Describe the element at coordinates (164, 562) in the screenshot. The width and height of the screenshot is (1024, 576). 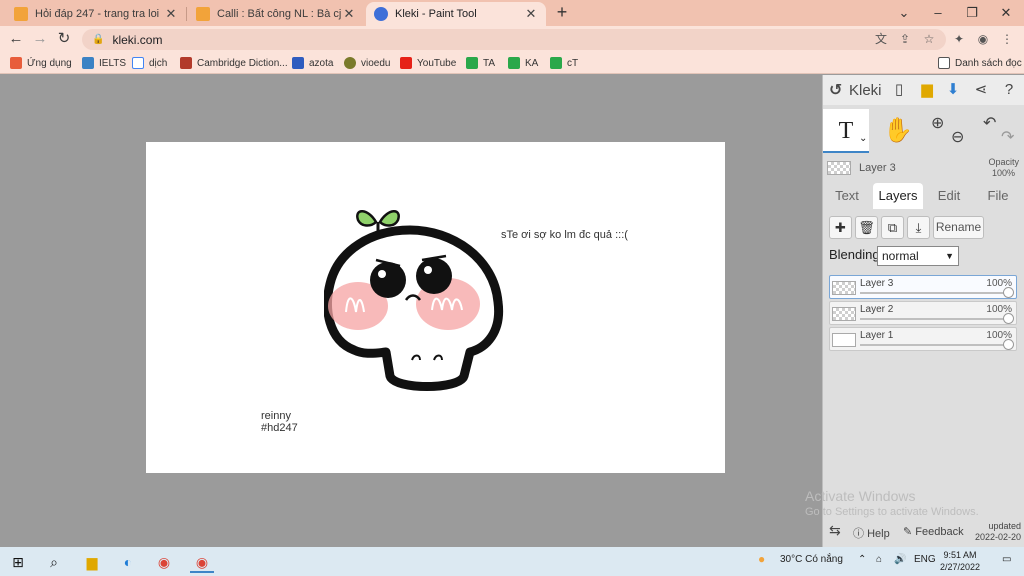
I see `chrome-icon: ◉` at that location.